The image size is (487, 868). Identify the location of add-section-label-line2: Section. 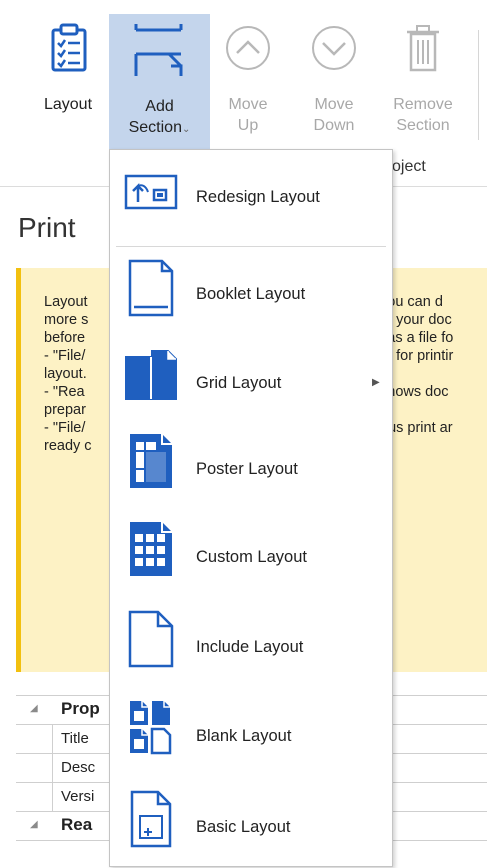
(155, 127).